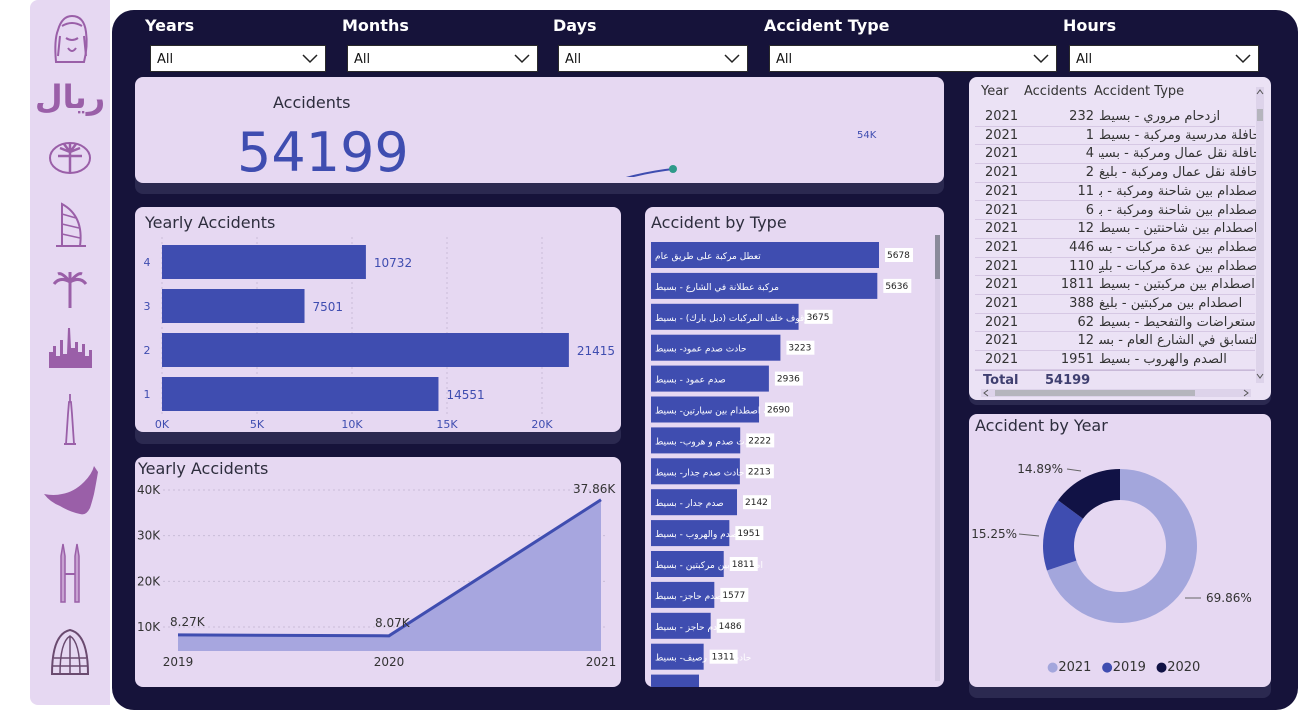 The height and width of the screenshot is (710, 1303). Describe the element at coordinates (1090, 25) in the screenshot. I see `filter-label-hours: Hours` at that location.